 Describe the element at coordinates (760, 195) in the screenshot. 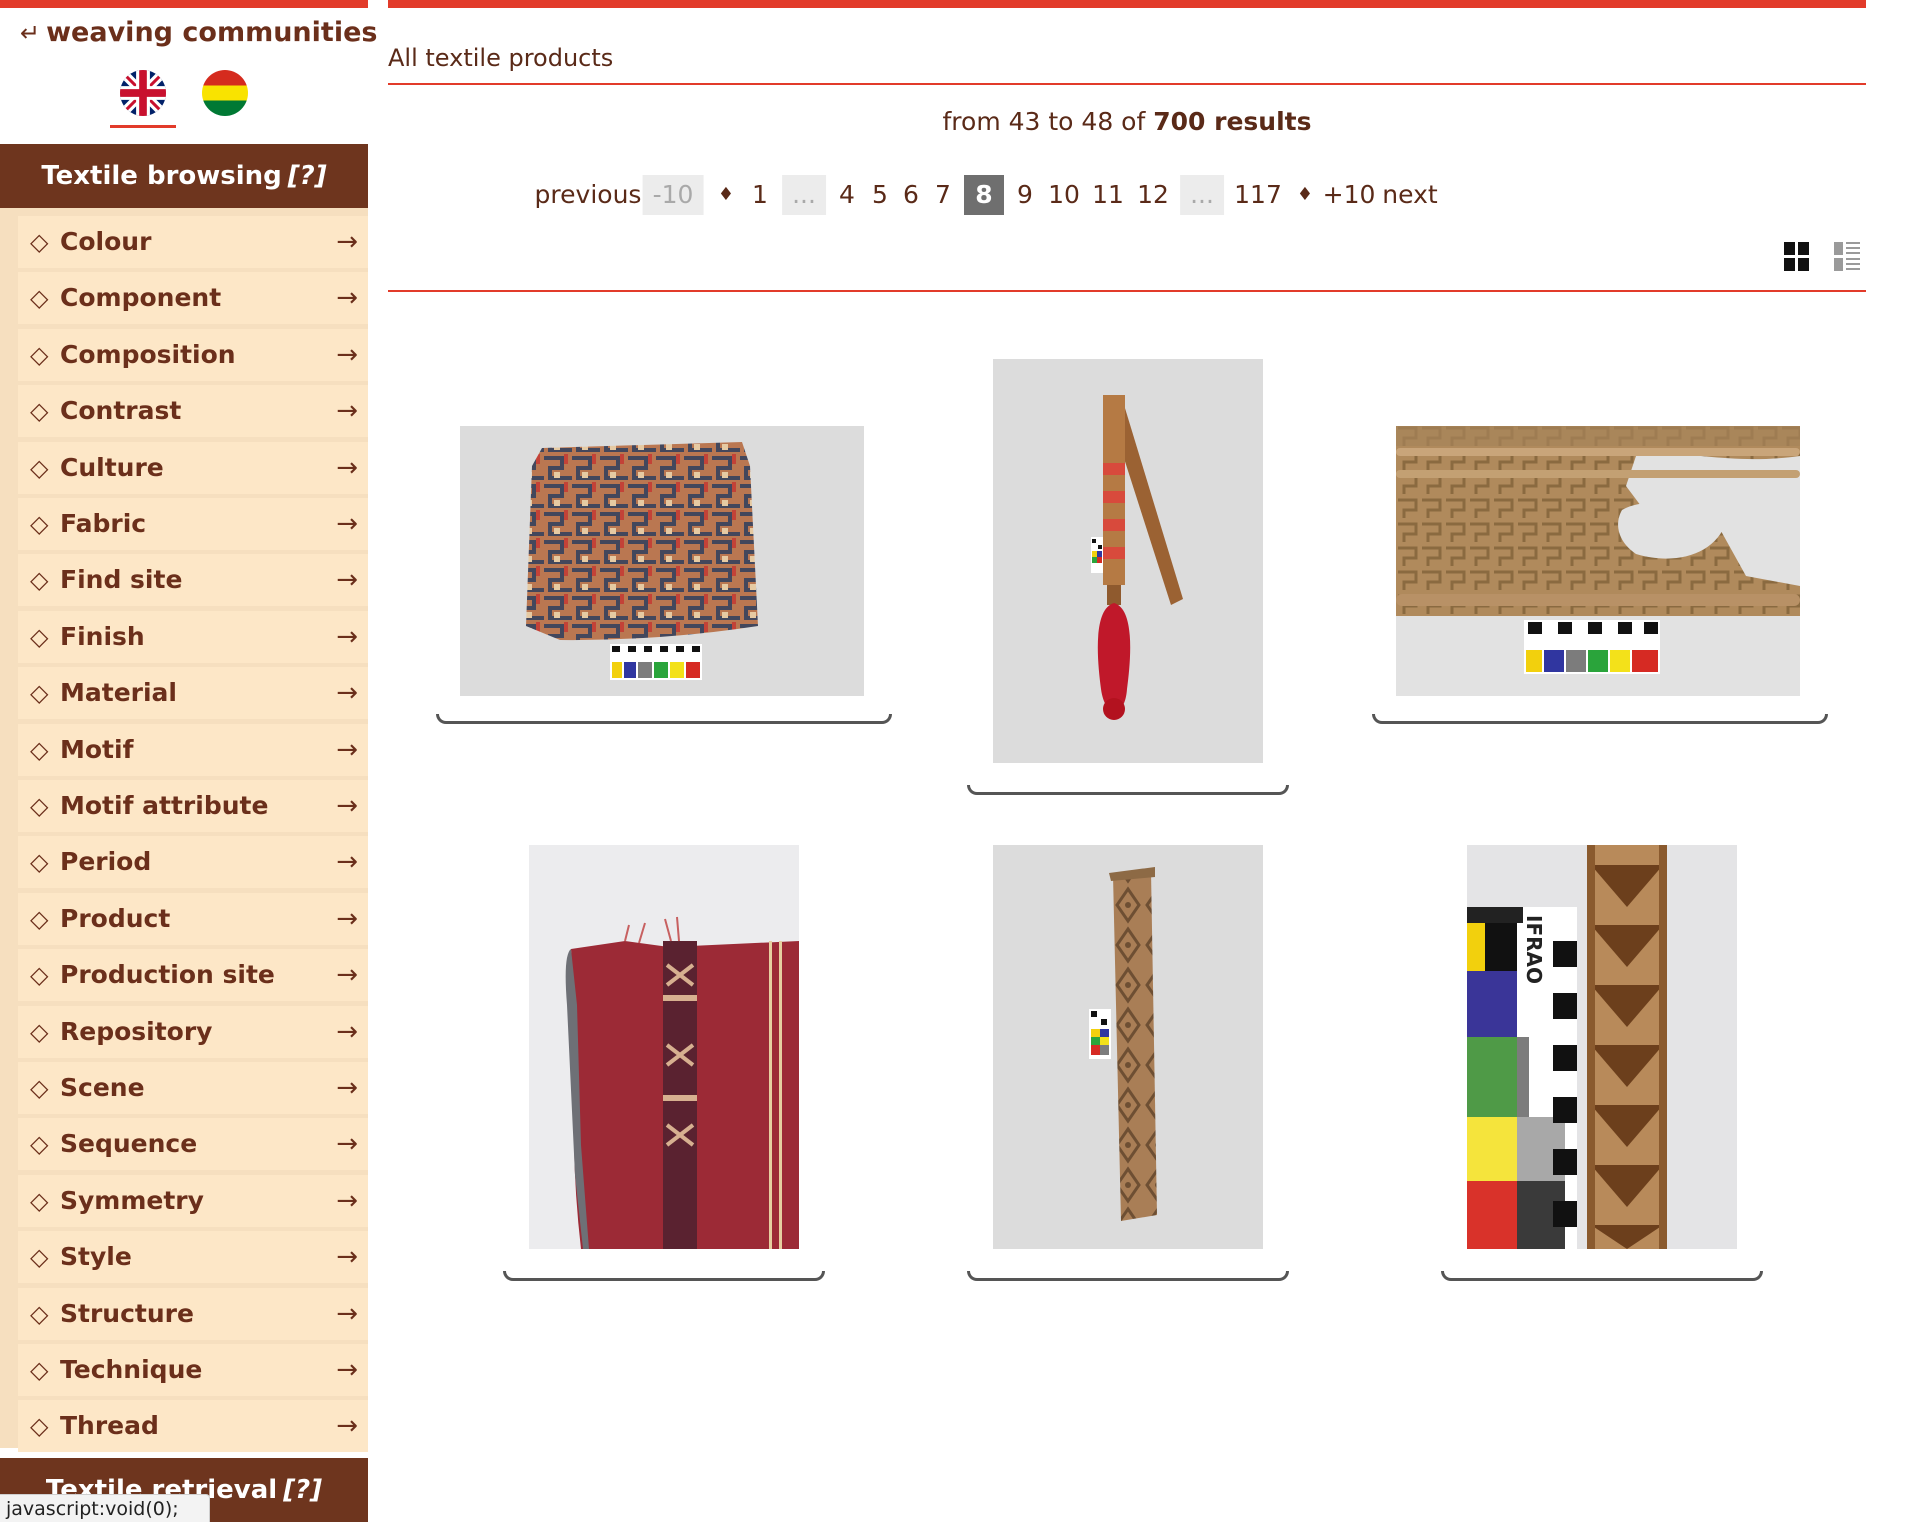

I see `page-1: 1` at that location.